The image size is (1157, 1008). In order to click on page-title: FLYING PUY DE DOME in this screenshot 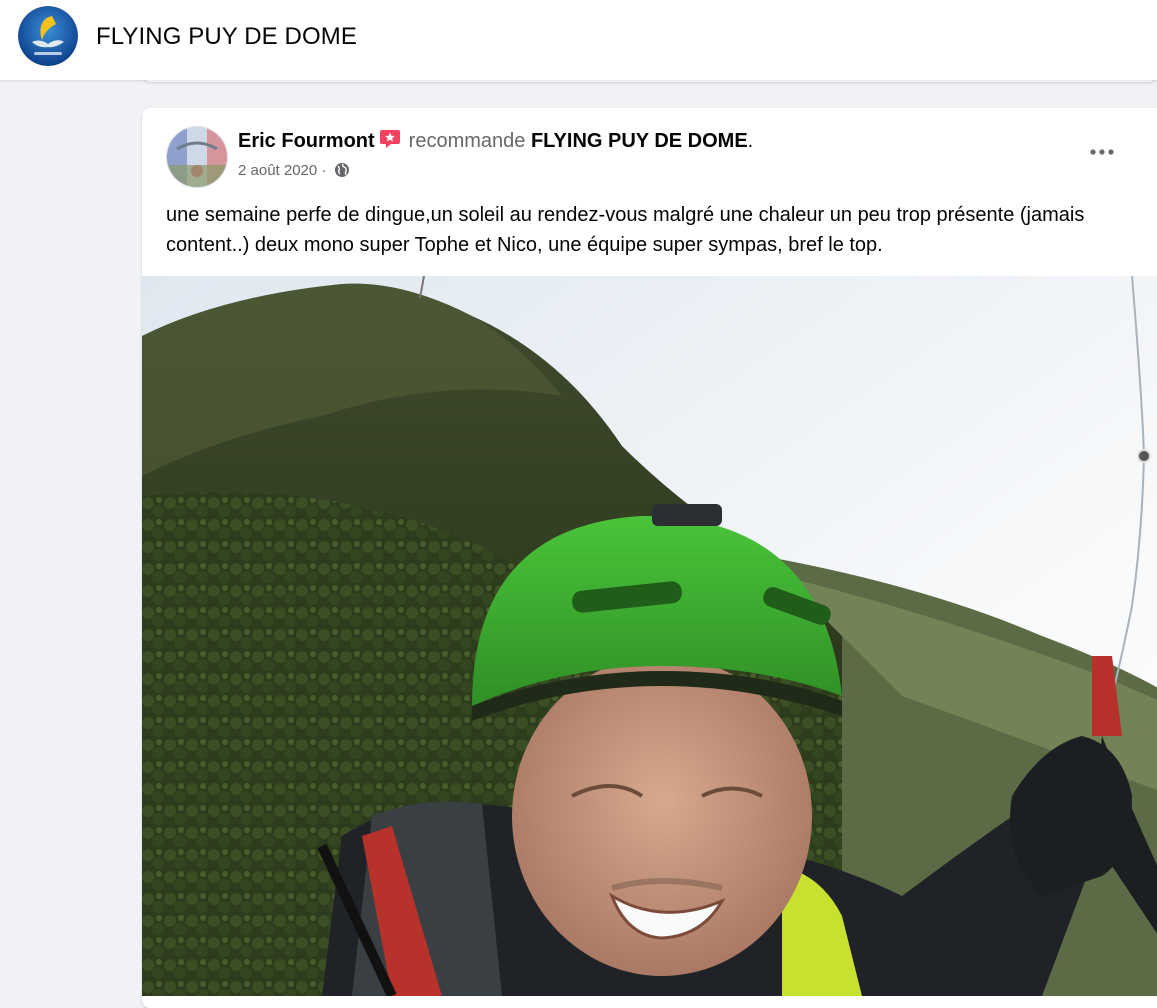, I will do `click(226, 37)`.